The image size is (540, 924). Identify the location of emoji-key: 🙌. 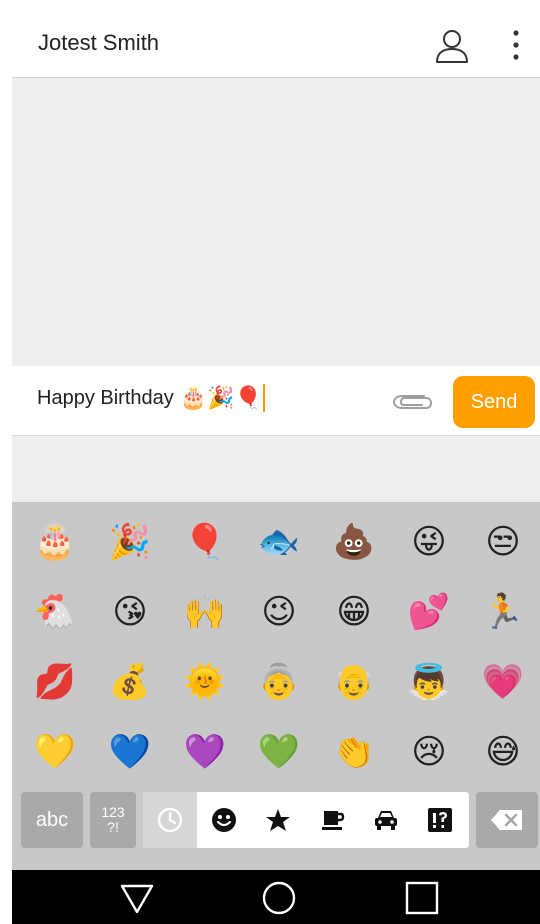
(205, 612).